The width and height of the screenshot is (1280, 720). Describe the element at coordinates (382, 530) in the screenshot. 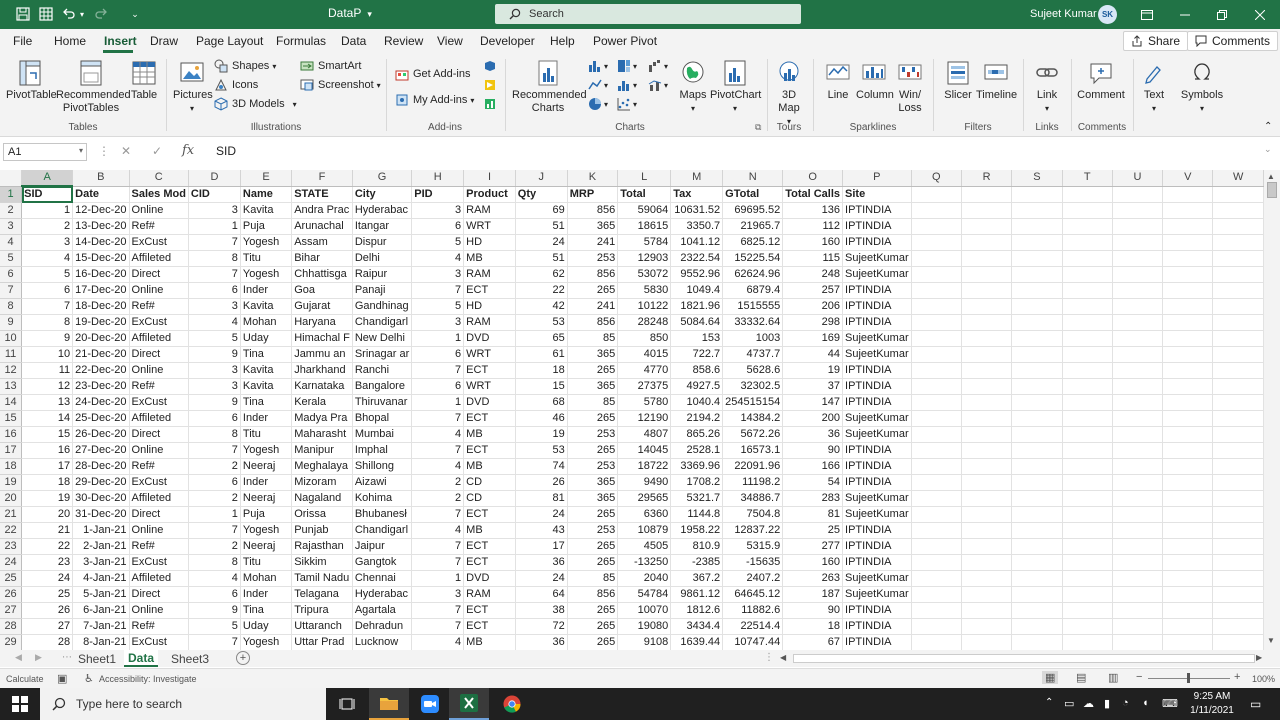

I see `cell: Chandigarl` at that location.